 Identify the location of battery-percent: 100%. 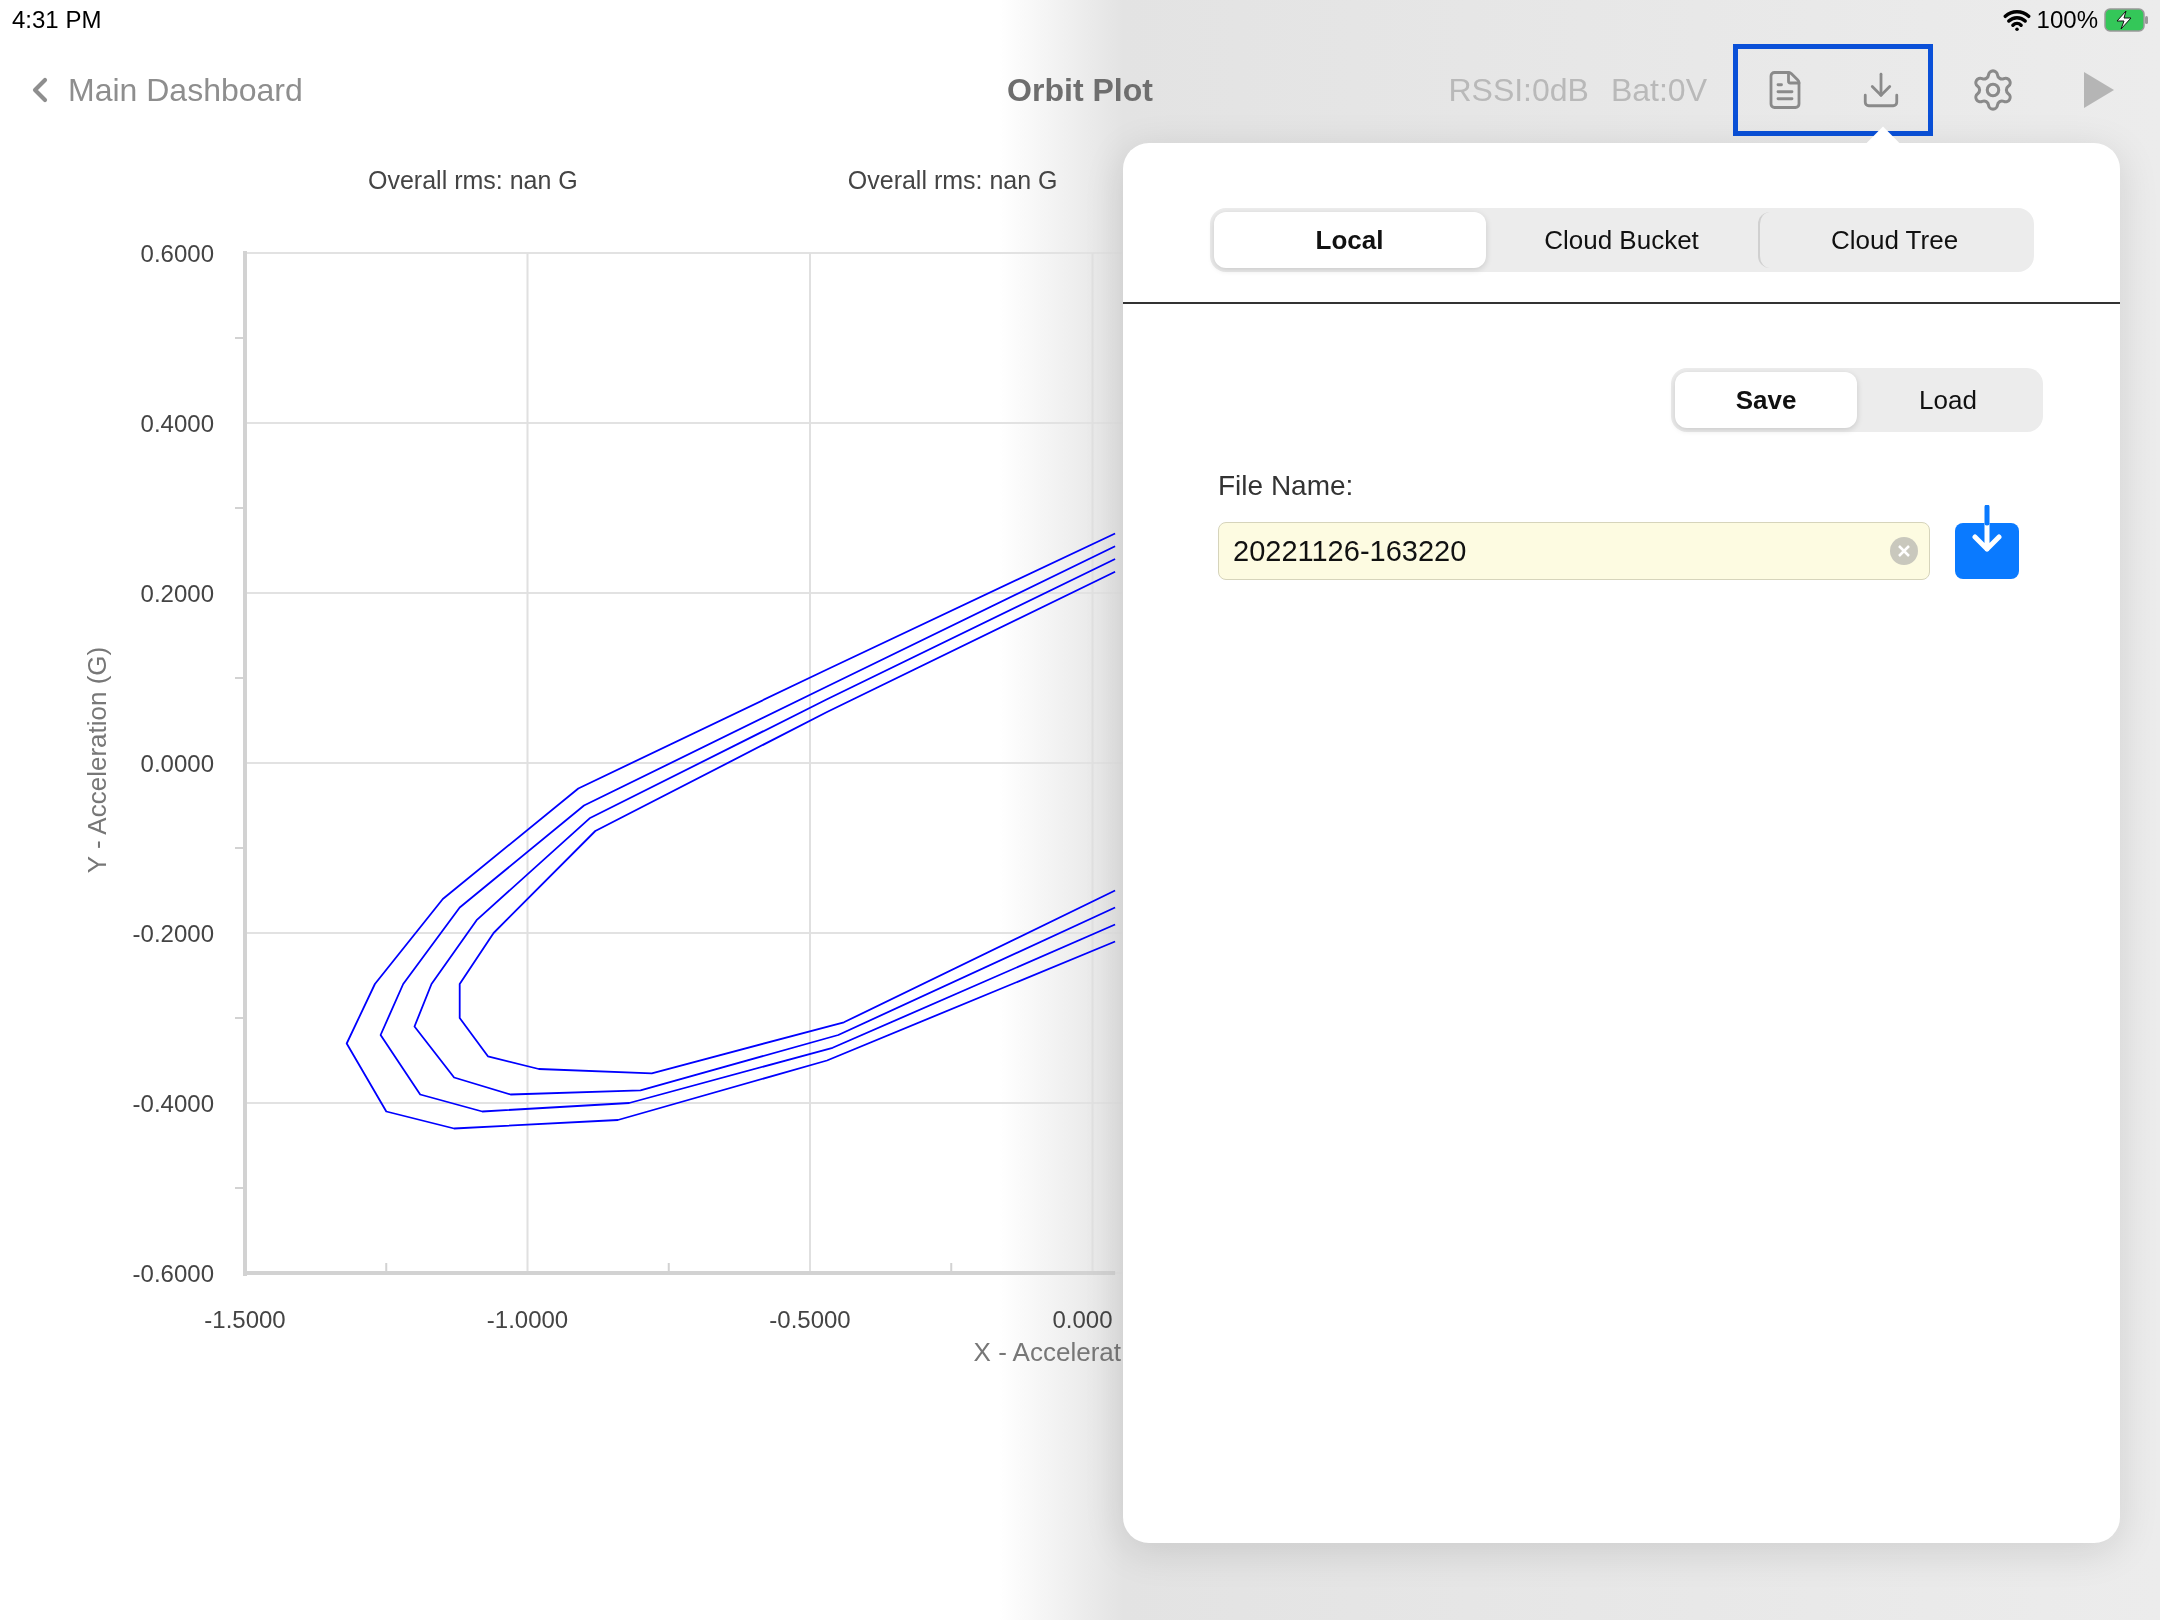
(2067, 20).